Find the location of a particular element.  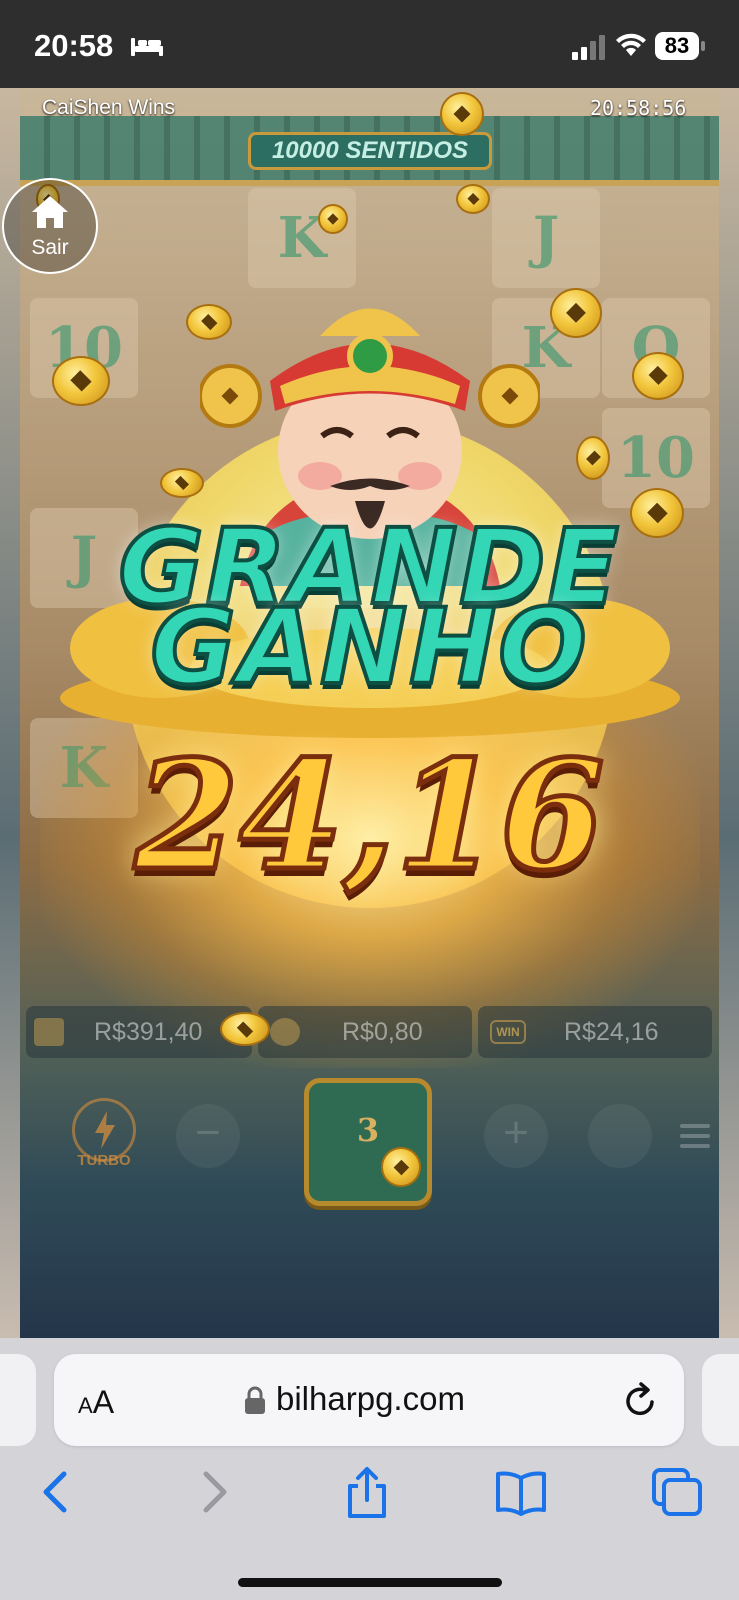

battery-level: 83 is located at coordinates (677, 45).